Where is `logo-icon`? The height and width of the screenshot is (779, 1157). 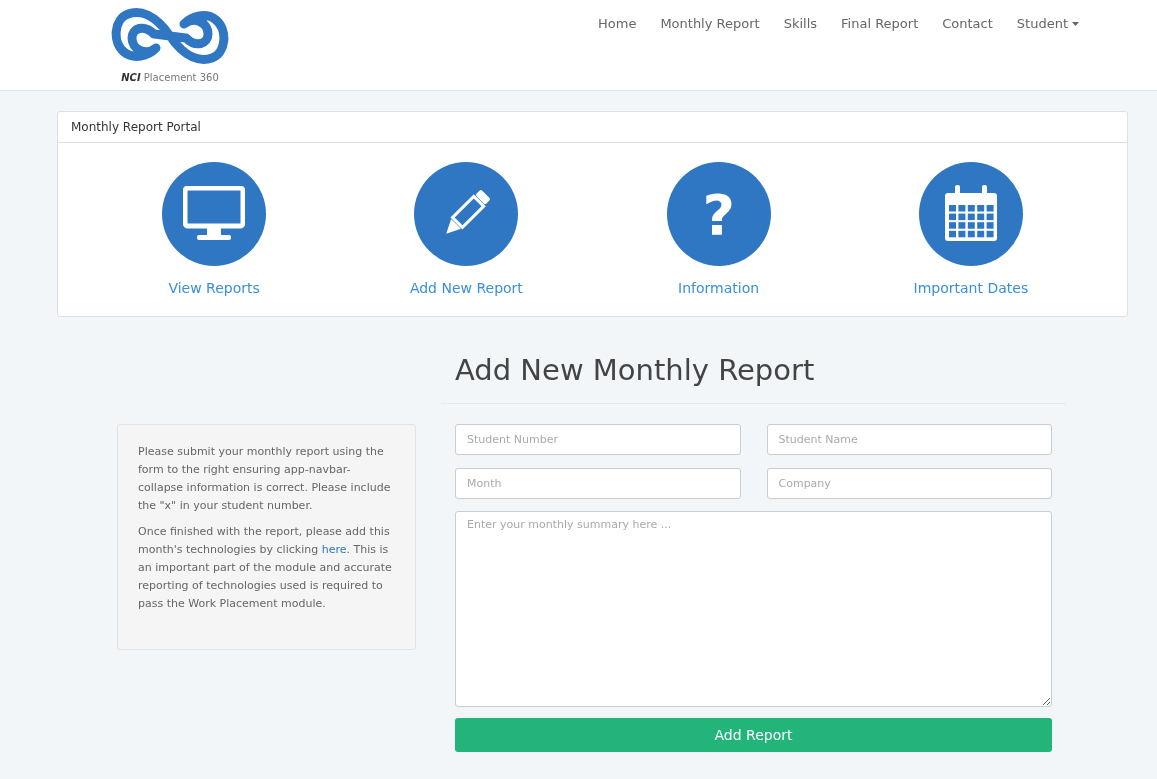 logo-icon is located at coordinates (170, 36).